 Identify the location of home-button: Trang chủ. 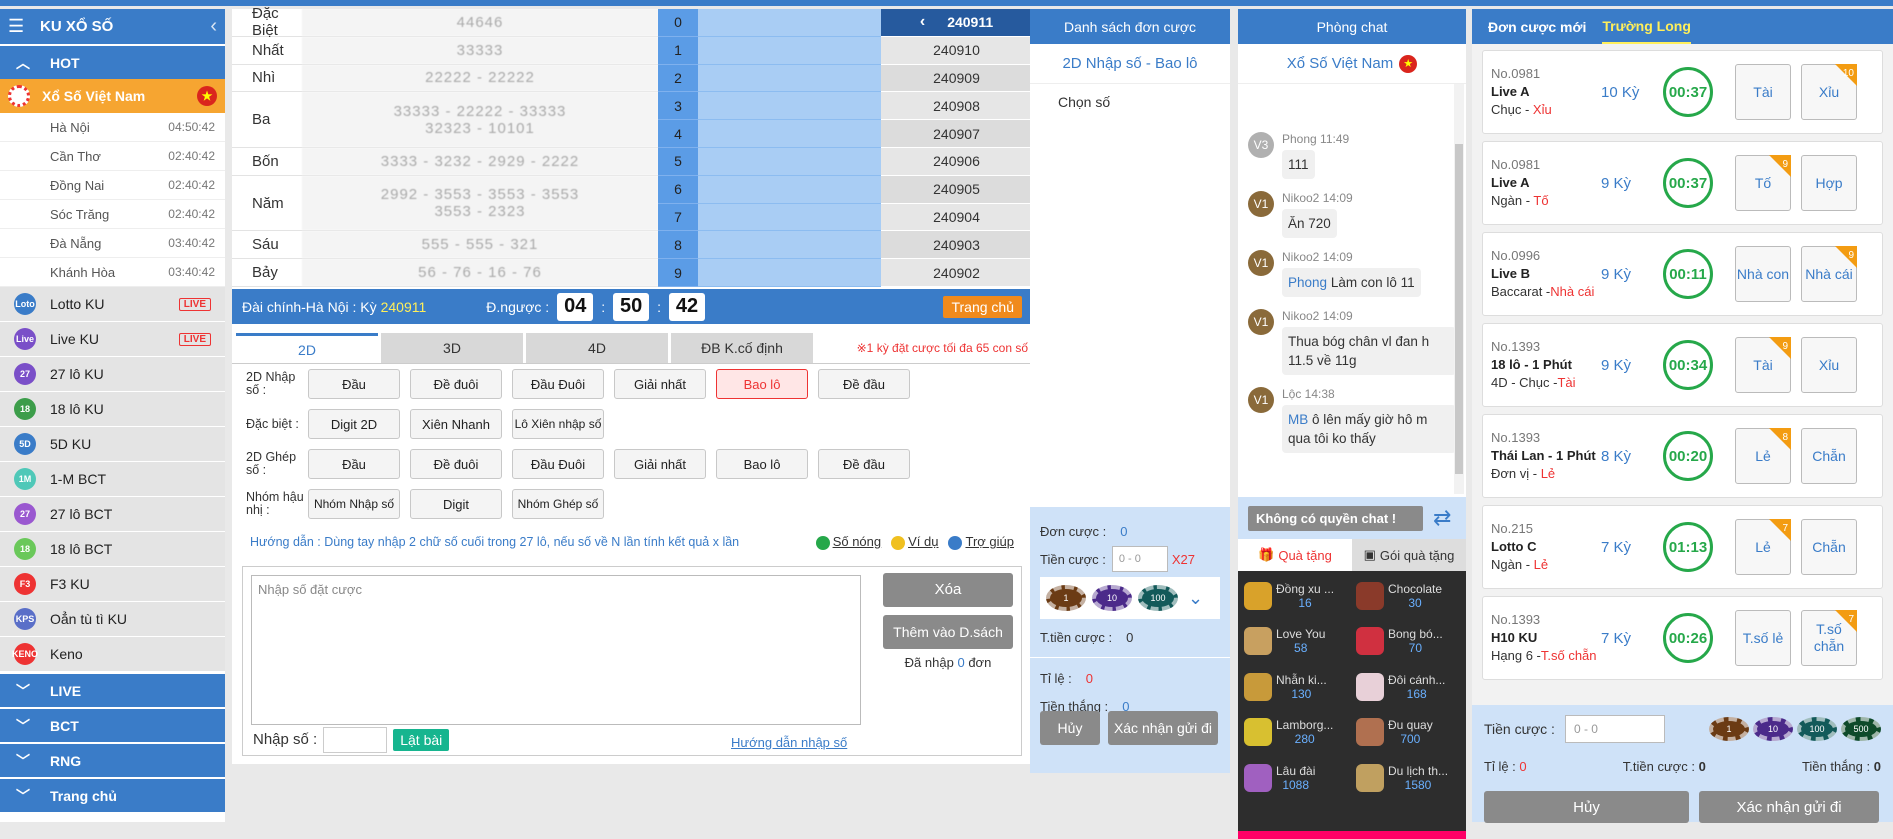
(982, 306).